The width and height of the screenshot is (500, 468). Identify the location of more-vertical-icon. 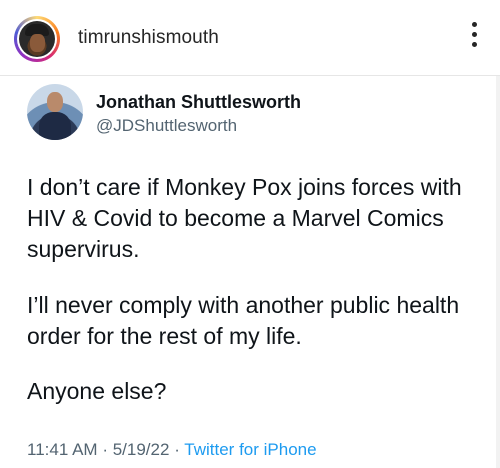
(474, 37).